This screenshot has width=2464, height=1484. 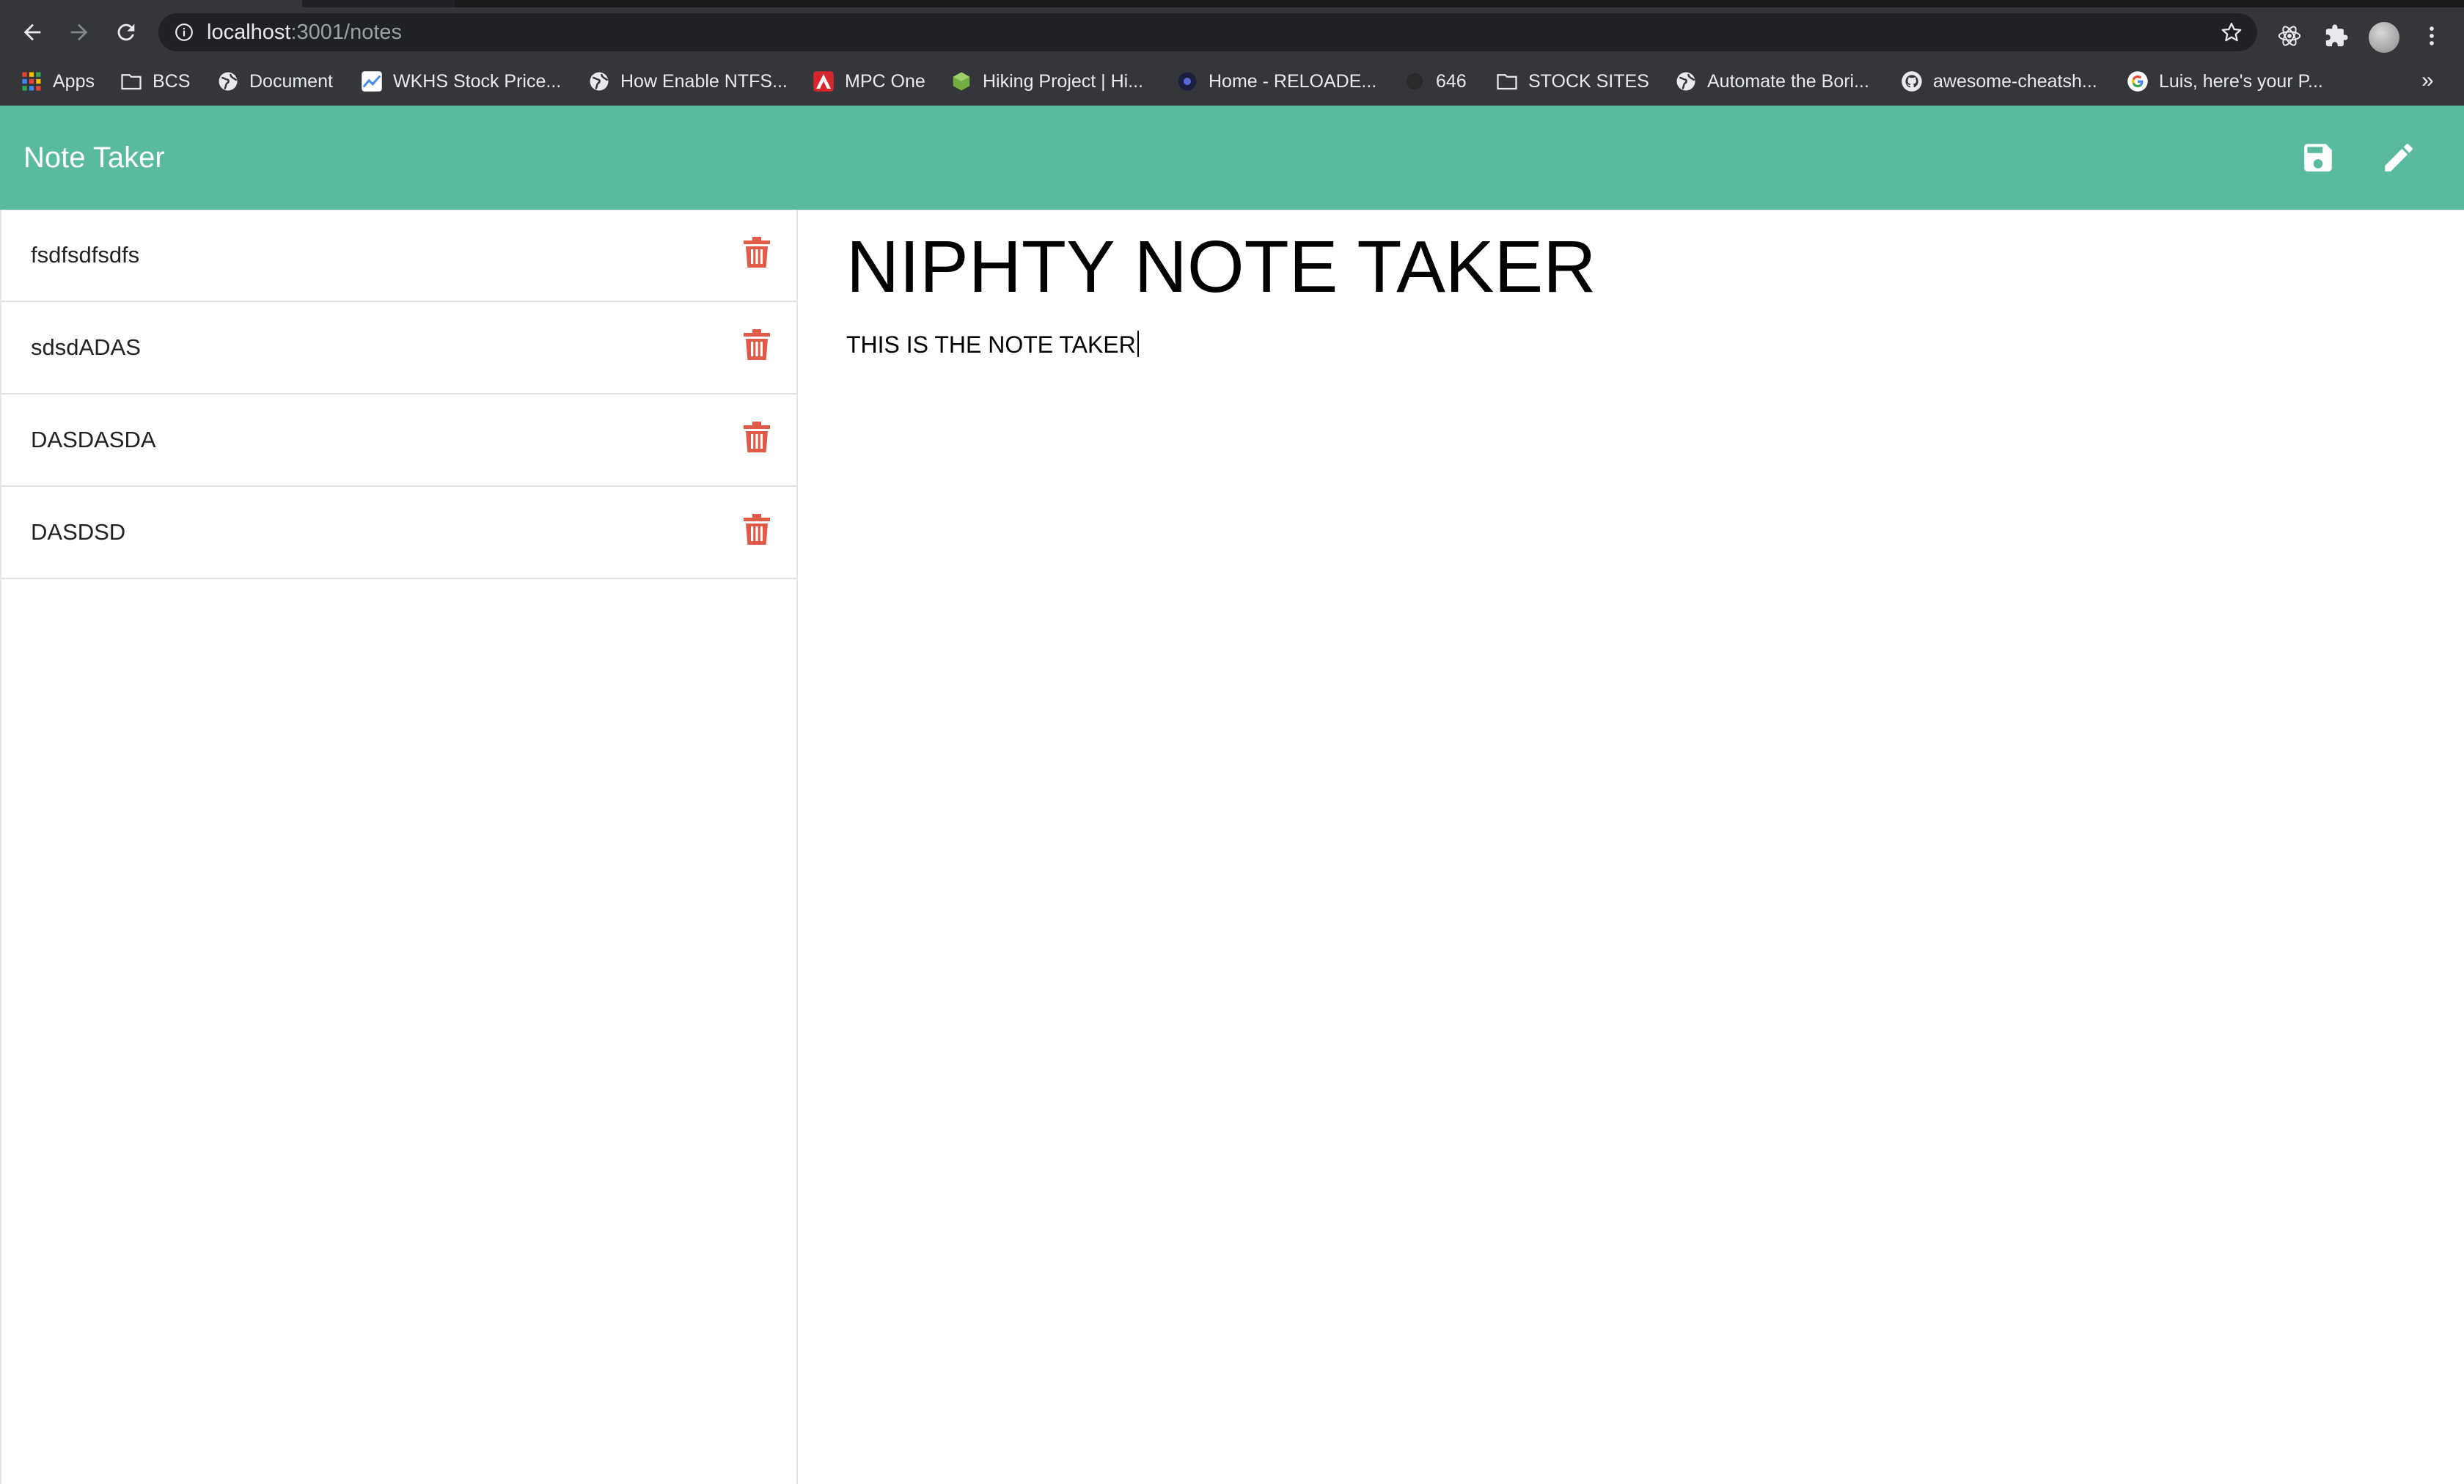 I want to click on note-text-area: THIS IS THE NOTE TAKER, so click(x=1616, y=344).